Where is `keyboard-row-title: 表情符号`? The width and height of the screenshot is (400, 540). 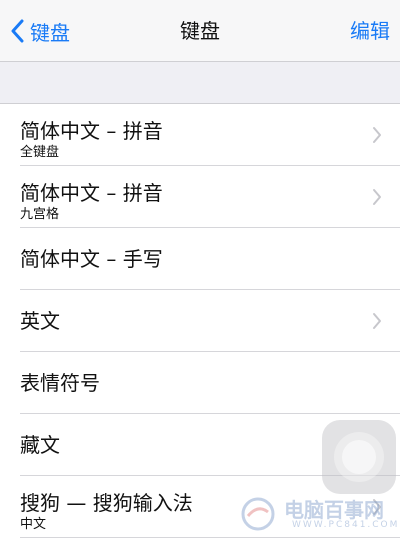
keyboard-row-title: 表情符号 is located at coordinates (60, 383).